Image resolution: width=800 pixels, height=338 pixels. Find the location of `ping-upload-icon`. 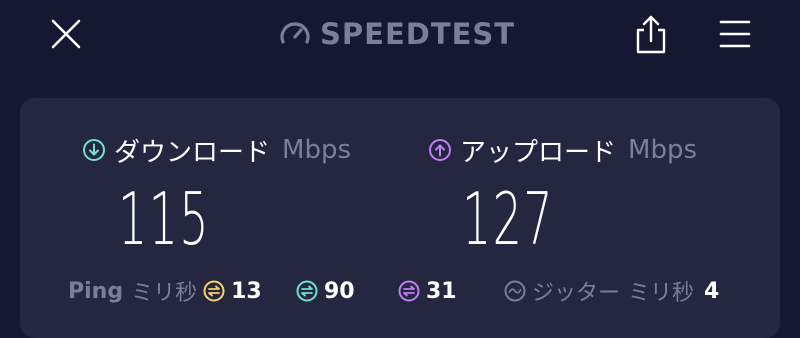

ping-upload-icon is located at coordinates (409, 291).